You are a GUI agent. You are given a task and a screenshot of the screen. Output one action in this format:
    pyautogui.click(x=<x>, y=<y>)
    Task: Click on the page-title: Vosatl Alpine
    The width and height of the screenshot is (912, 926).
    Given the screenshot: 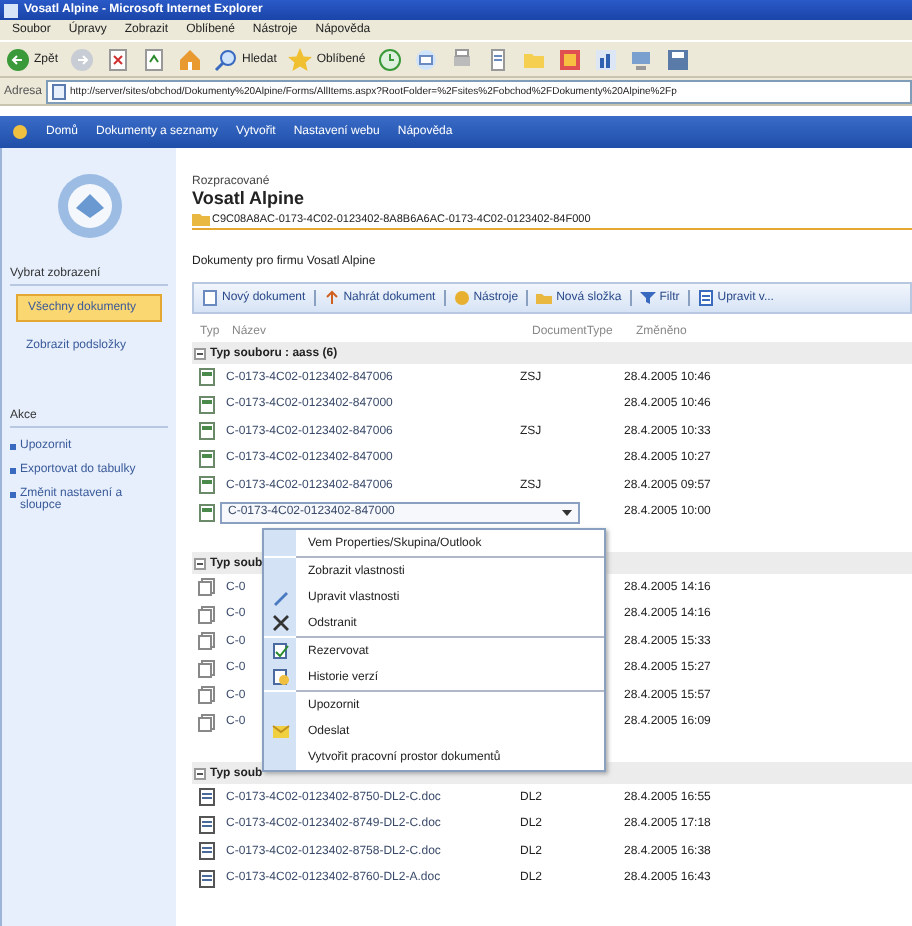 What is the action you would take?
    pyautogui.click(x=249, y=198)
    